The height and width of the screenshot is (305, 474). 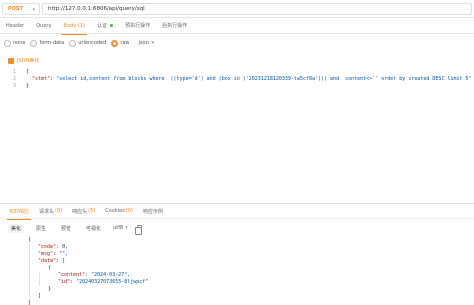 I want to click on request-tab: 认证, so click(x=105, y=26).